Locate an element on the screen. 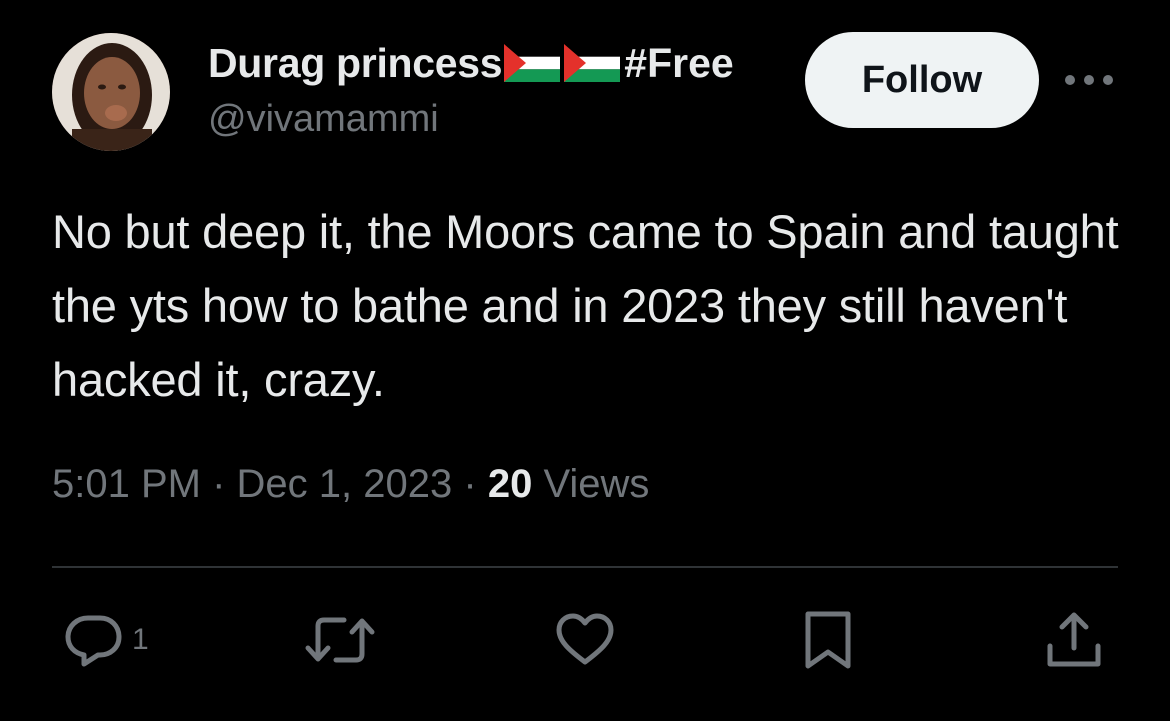  retweet-button is located at coordinates (340, 640).